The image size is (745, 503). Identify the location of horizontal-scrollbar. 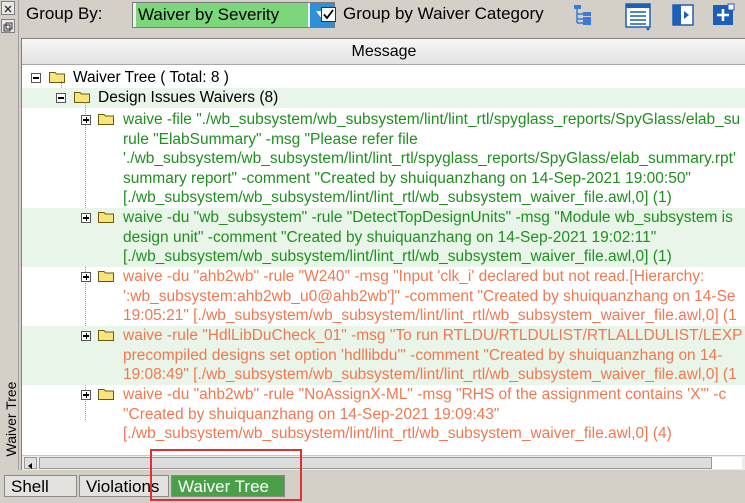
(383, 462).